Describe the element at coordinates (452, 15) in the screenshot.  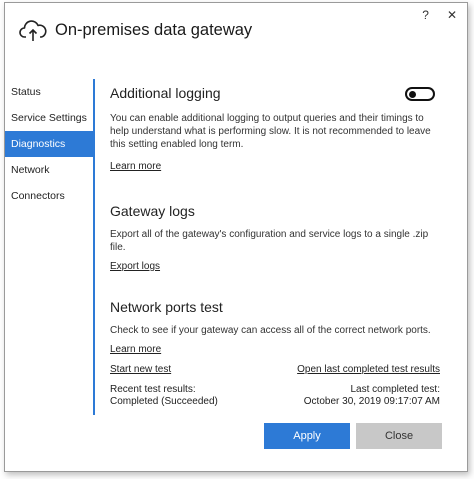
I see `close-icon: ✕` at that location.